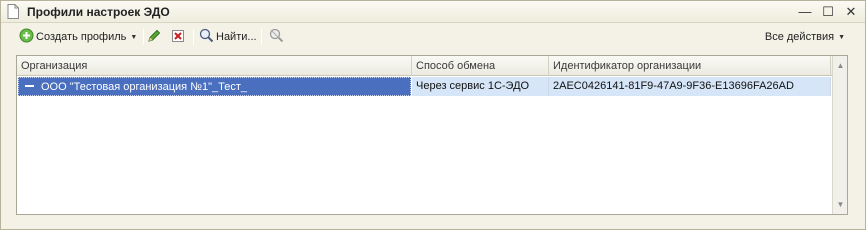  I want to click on maximize-button: ☐, so click(828, 12).